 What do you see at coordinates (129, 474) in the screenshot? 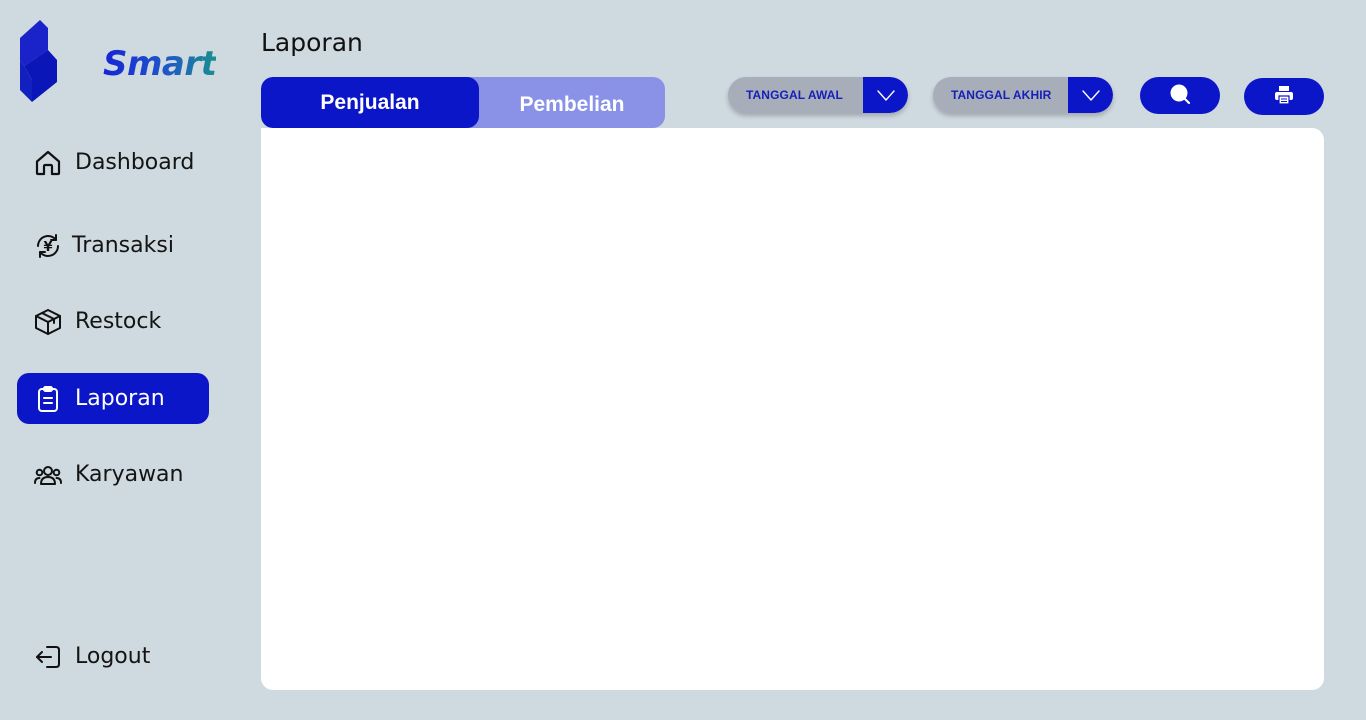
I see `sidebar-item-label: Karyawan` at bounding box center [129, 474].